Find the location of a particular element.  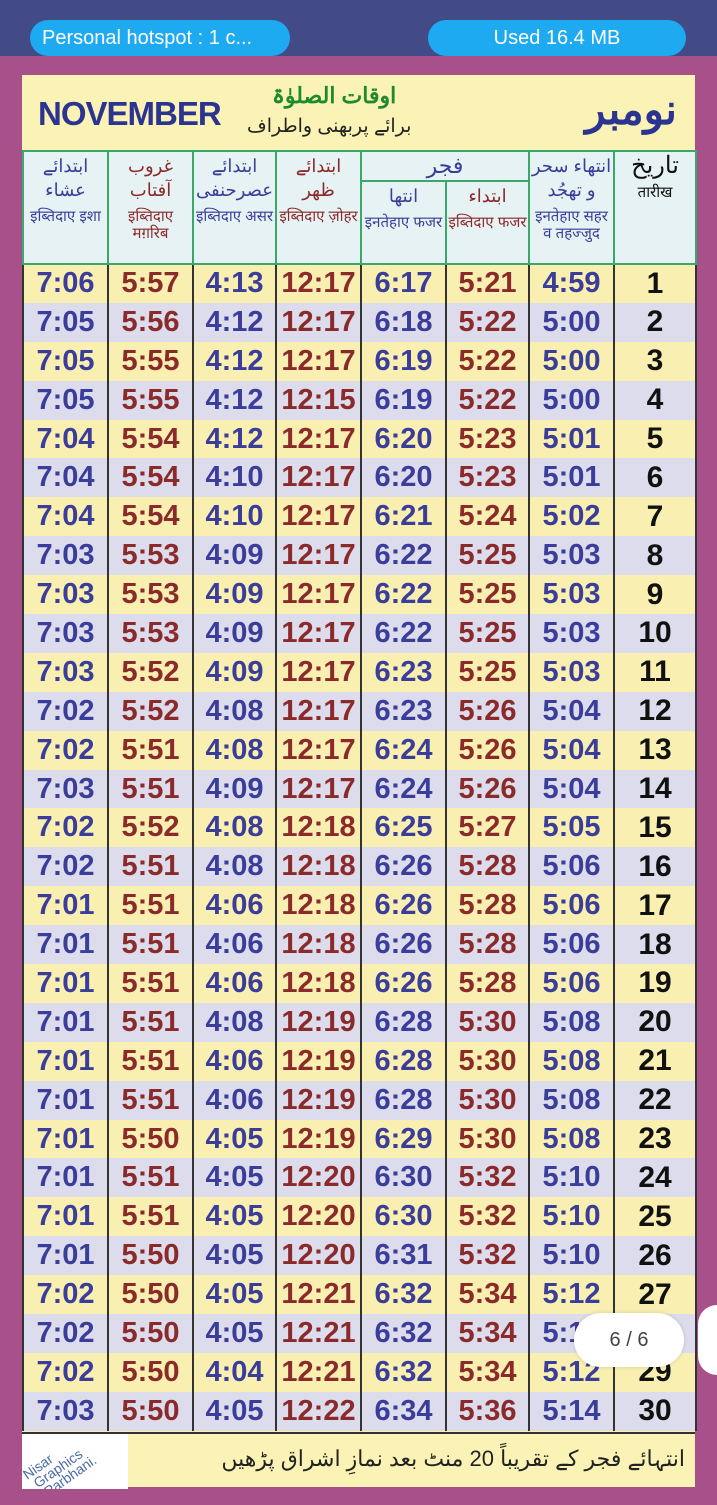

header-hi: इब्तिदाए मग़रिब is located at coordinates (150, 225).